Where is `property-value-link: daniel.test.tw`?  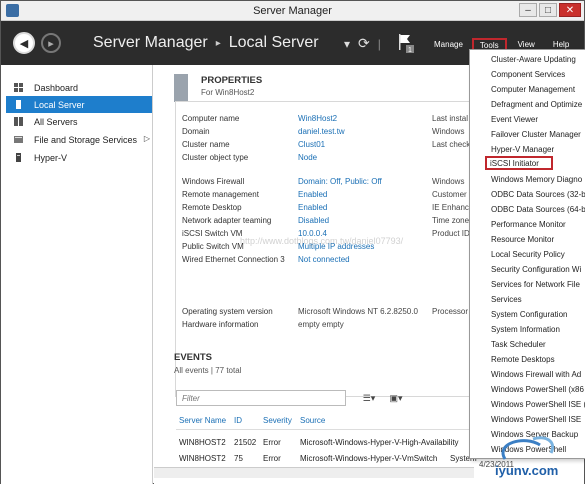
property-value-link: daniel.test.tw is located at coordinates (321, 131).